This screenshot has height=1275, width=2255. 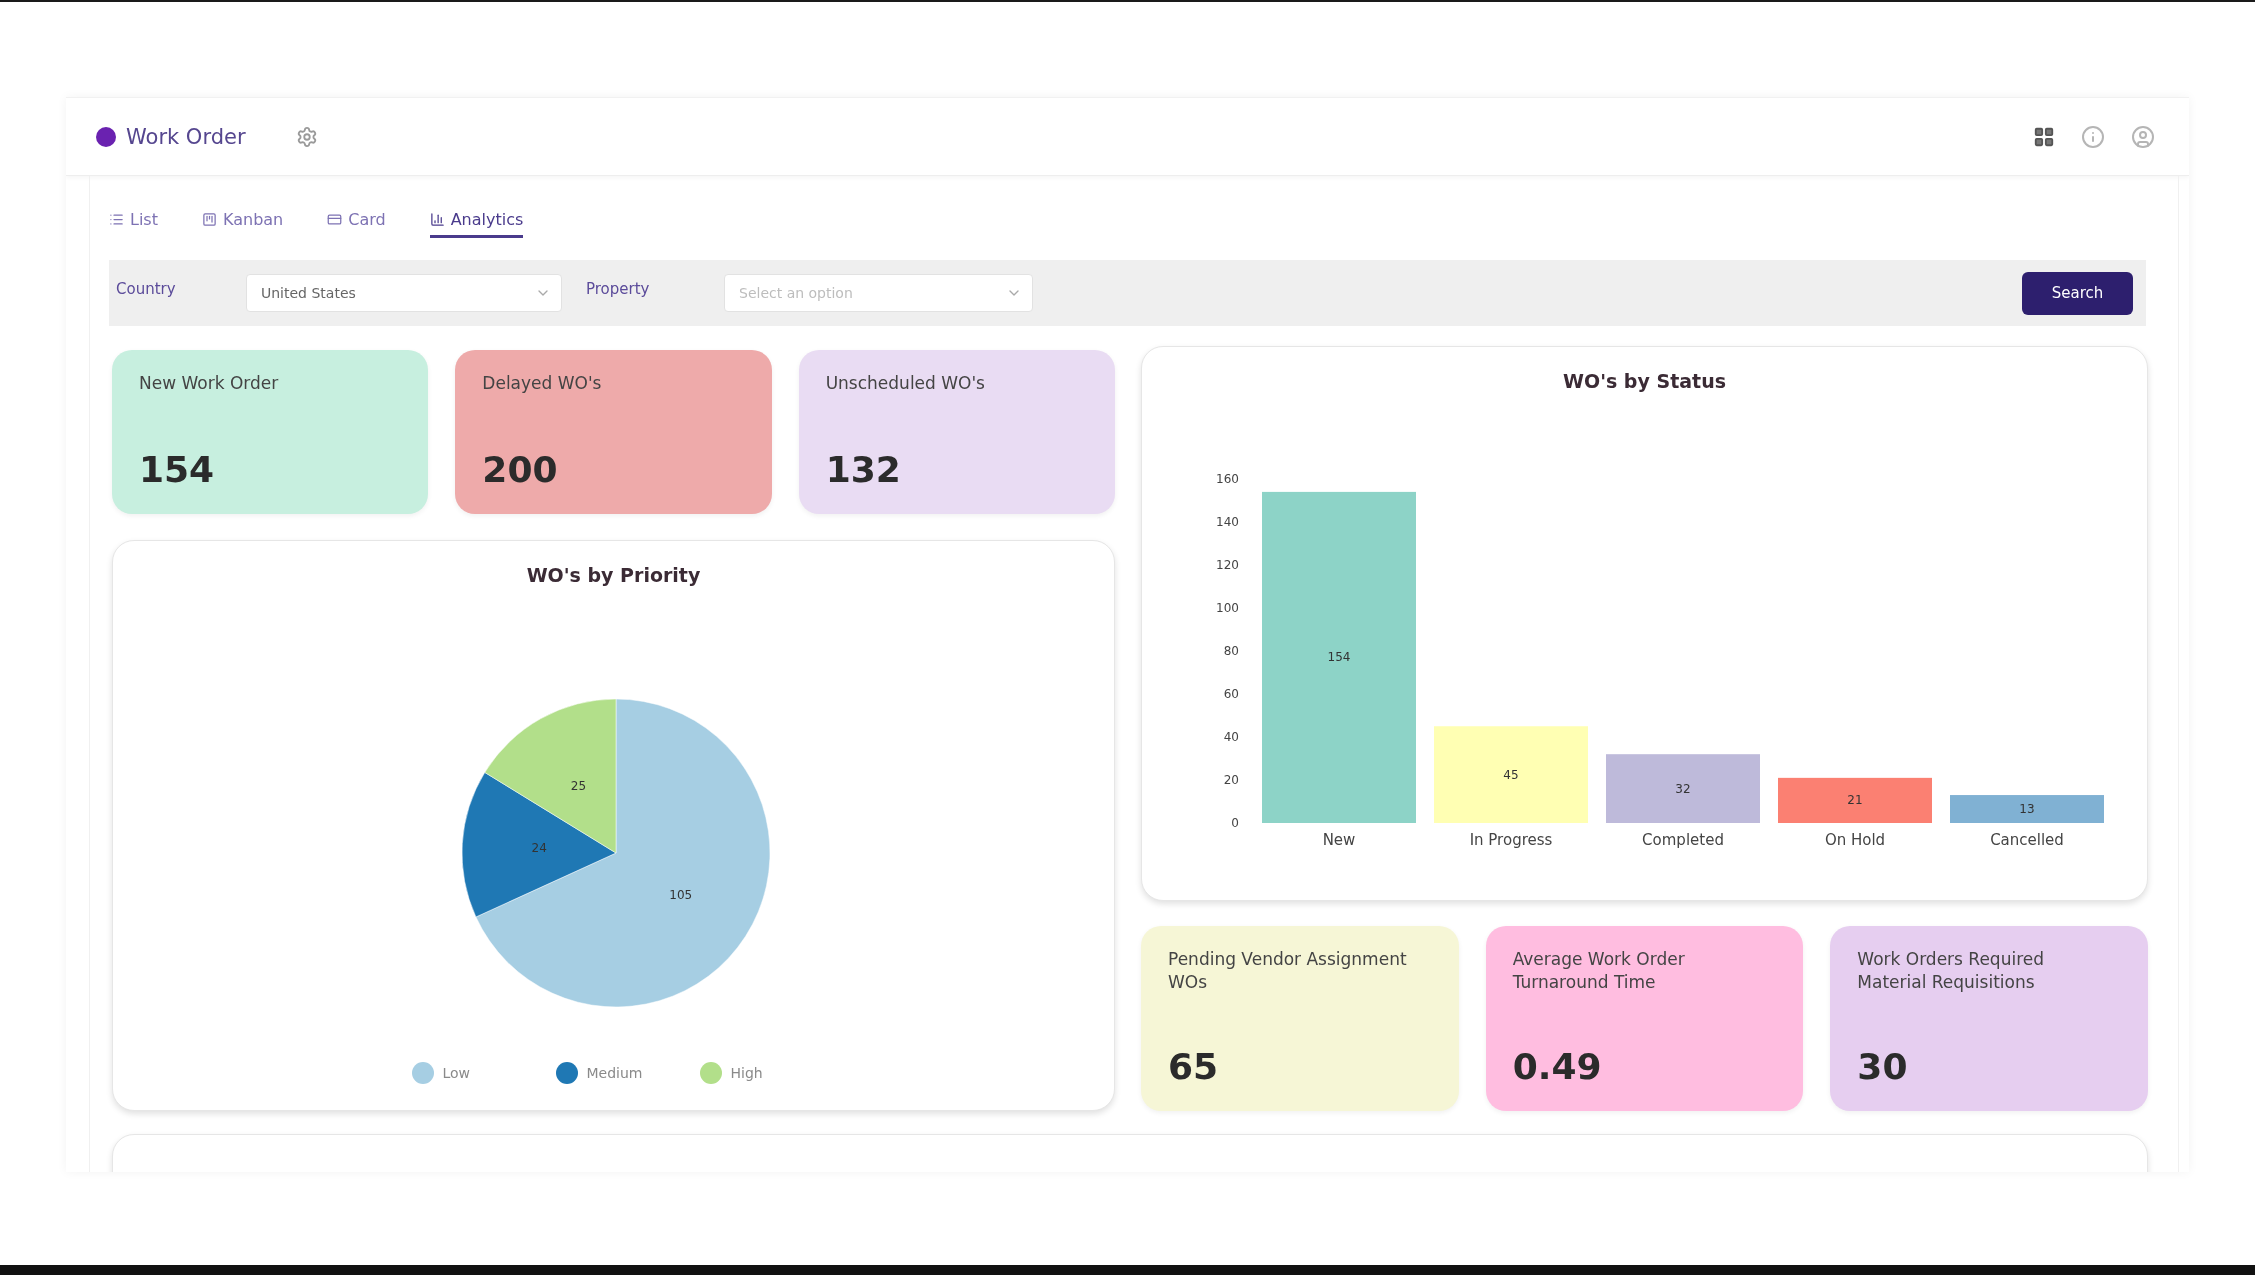 What do you see at coordinates (542, 383) in the screenshot?
I see `stat-label: Delayed WO's` at bounding box center [542, 383].